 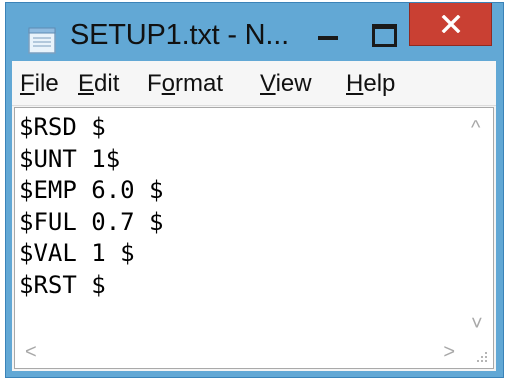 I want to click on scroll-down-arrow-icon: ˅, so click(x=477, y=324).